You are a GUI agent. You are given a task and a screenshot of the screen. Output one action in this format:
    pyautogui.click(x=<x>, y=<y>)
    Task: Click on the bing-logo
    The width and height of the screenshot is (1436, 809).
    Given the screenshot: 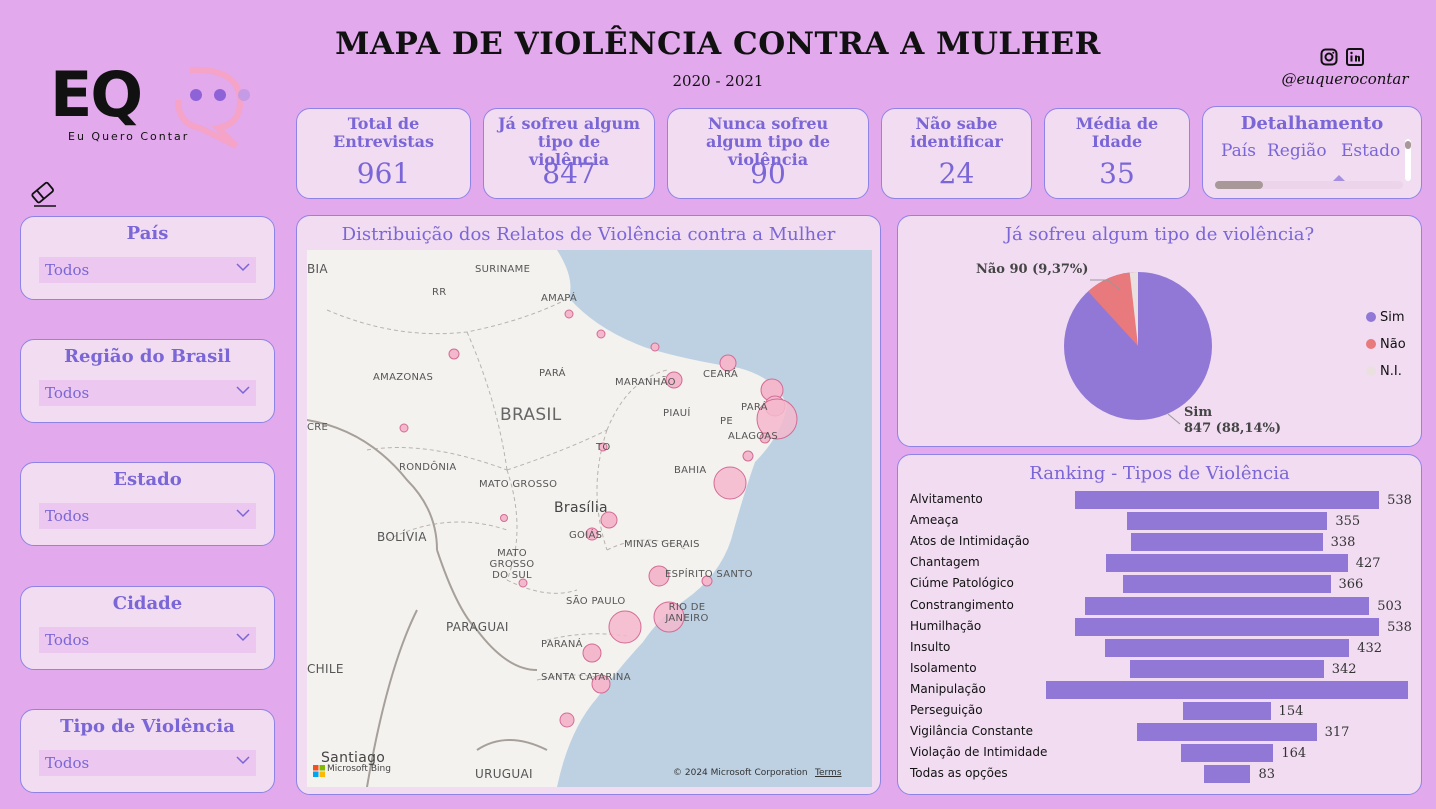 What is the action you would take?
    pyautogui.click(x=319, y=769)
    